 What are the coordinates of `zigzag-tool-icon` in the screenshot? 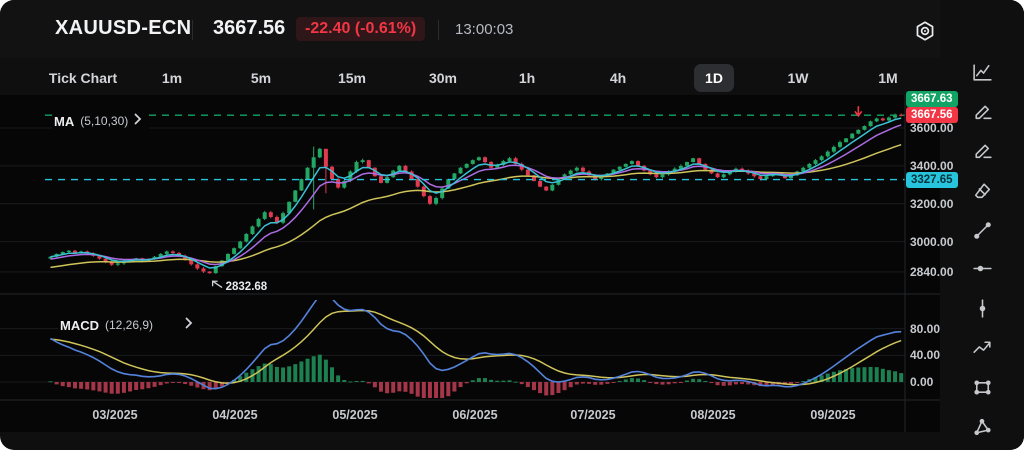 It's located at (982, 347).